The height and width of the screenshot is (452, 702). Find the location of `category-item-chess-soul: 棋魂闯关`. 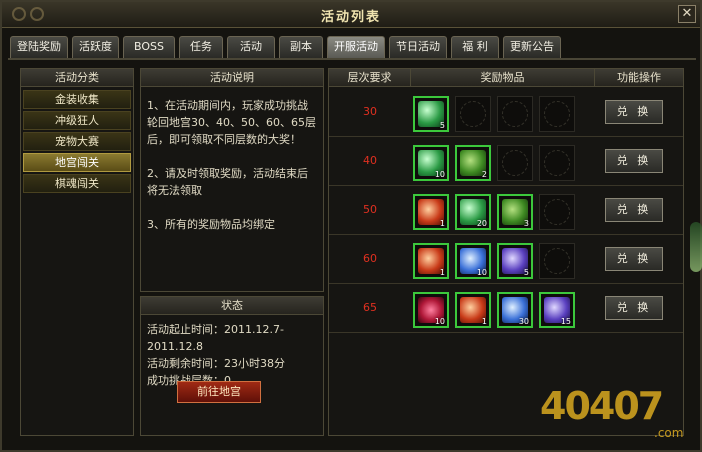

category-item-chess-soul: 棋魂闯关 is located at coordinates (77, 183).